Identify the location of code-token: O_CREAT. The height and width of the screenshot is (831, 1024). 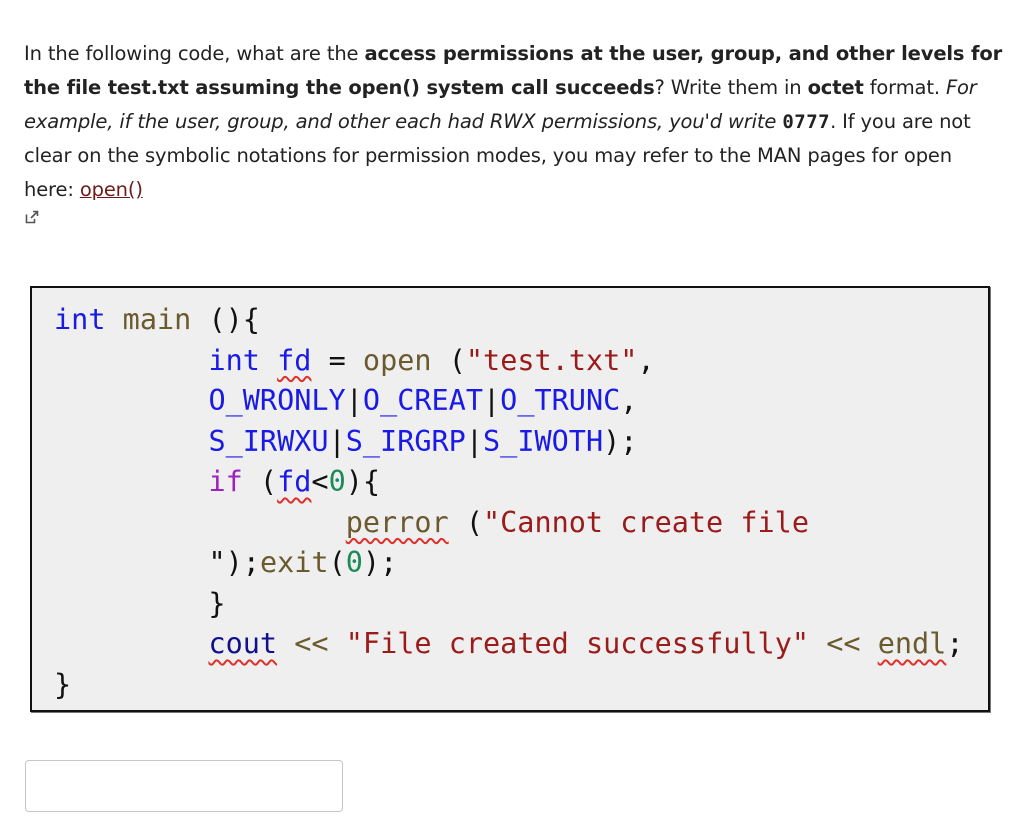
(422, 400).